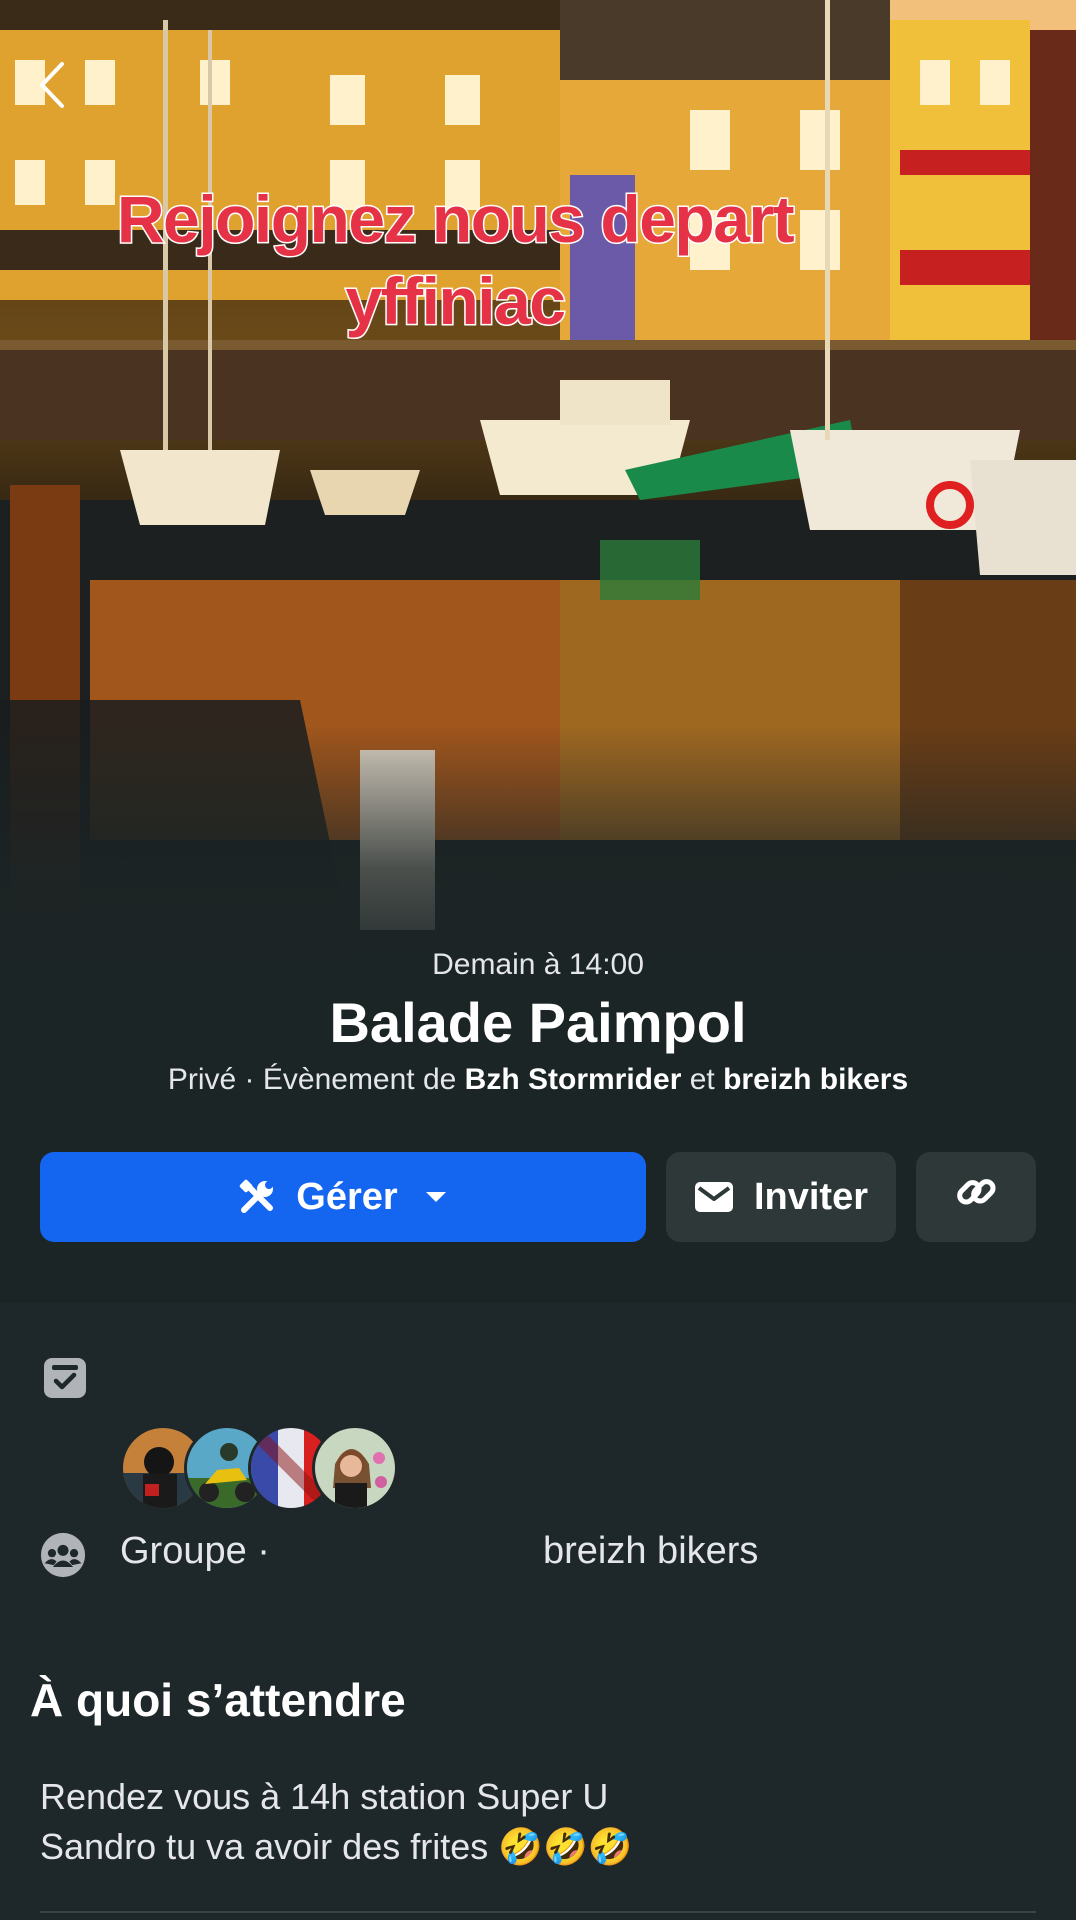  Describe the element at coordinates (336, 1846) in the screenshot. I see `description-line-2: Sandro tu va avoir des frites 🤣🤣🤣` at that location.